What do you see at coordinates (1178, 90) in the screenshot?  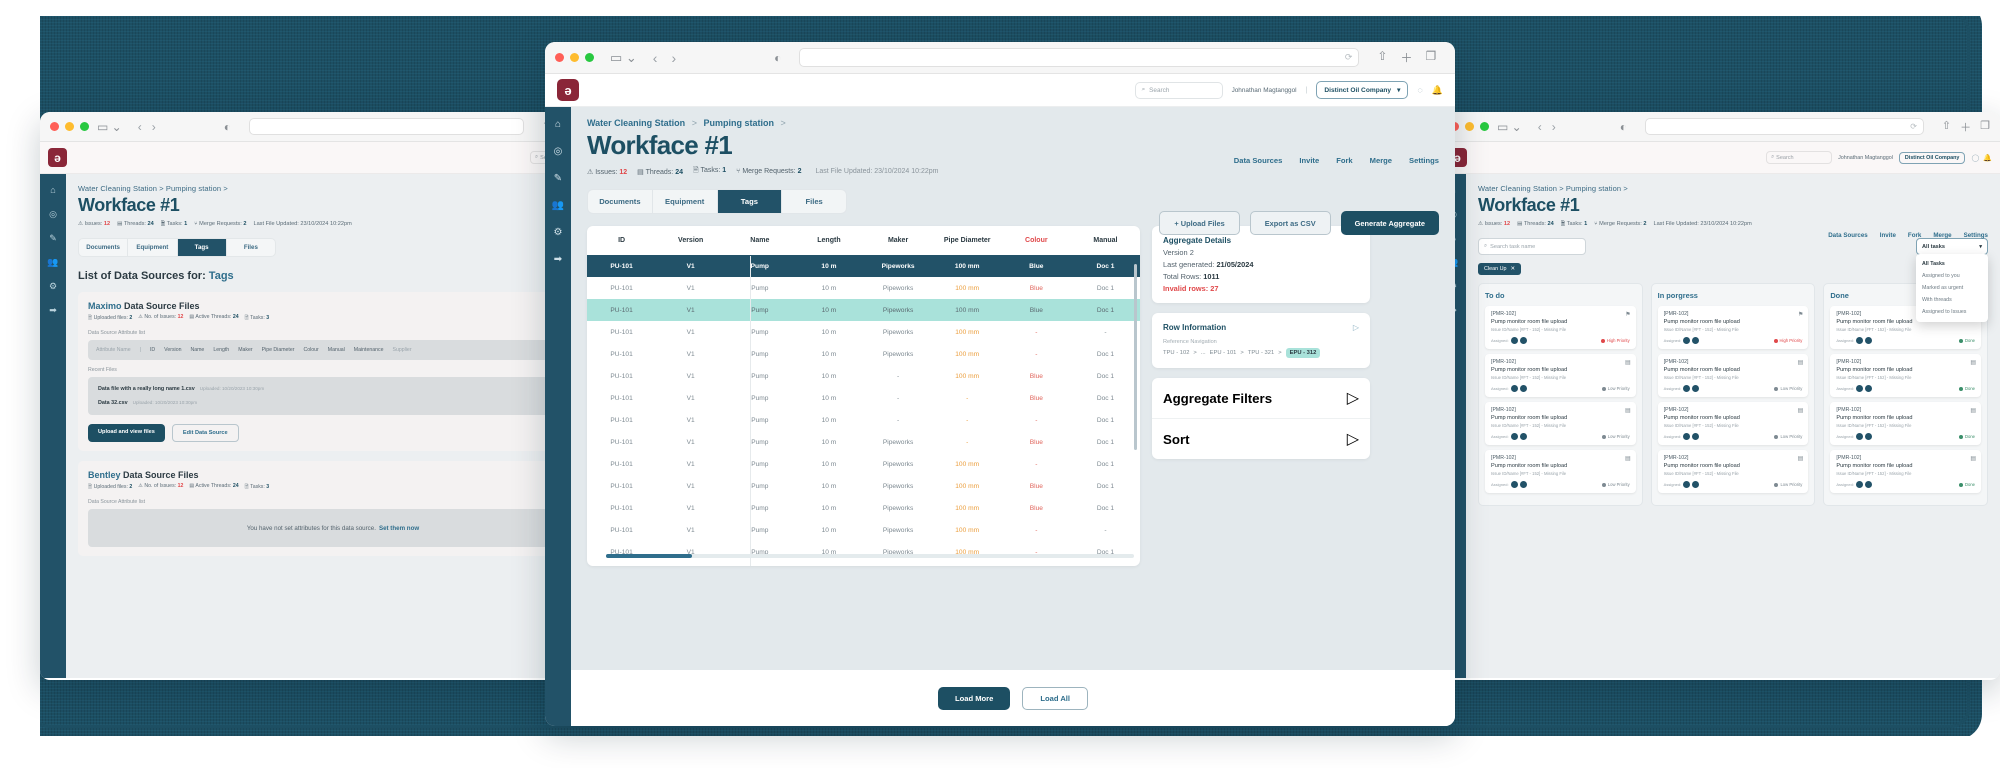 I see `search-input: ⌕ Search` at bounding box center [1178, 90].